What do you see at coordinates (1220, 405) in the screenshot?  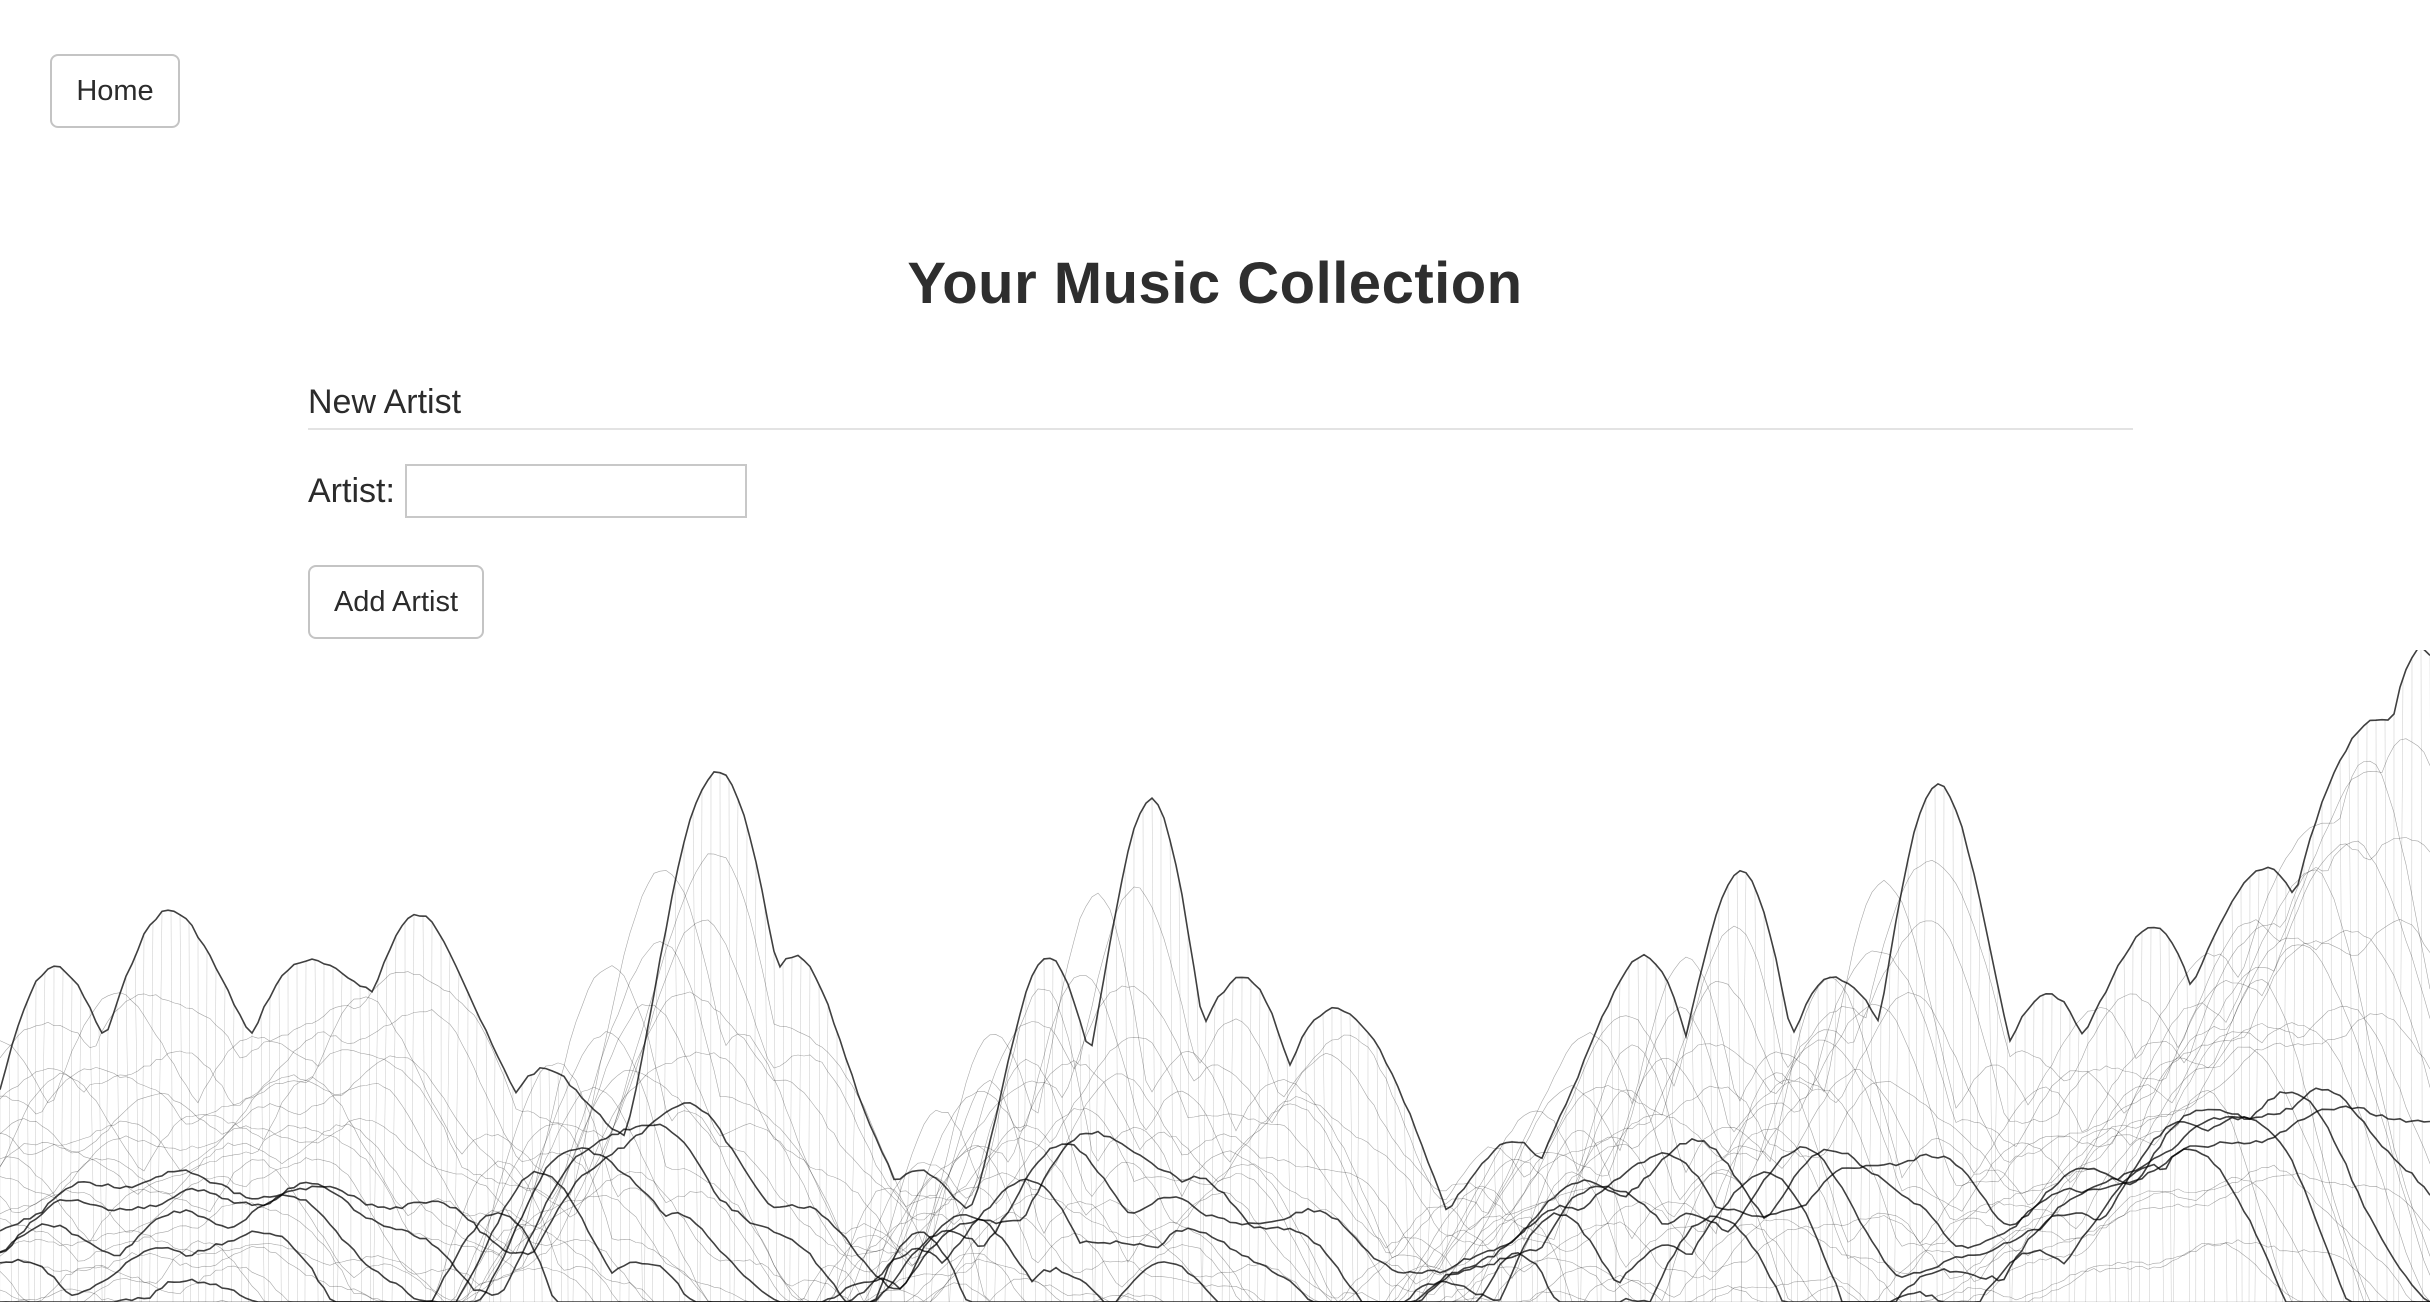 I see `new-artist-legend: New Artist` at bounding box center [1220, 405].